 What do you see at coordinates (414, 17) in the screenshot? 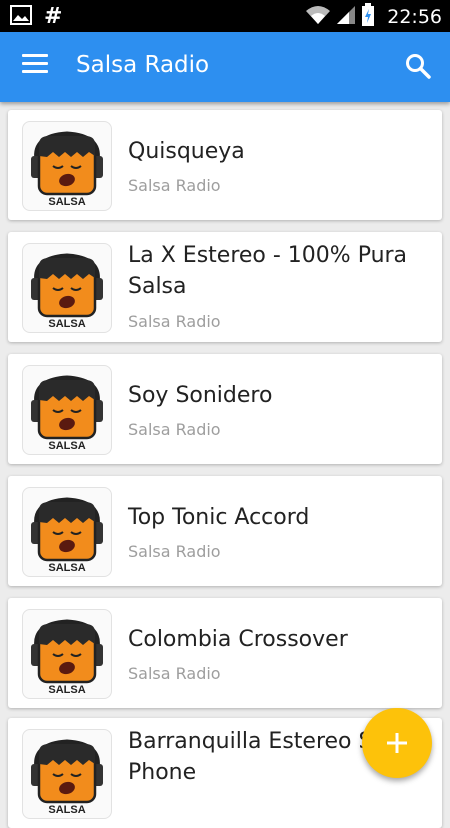
I see `clock: 22:56` at bounding box center [414, 17].